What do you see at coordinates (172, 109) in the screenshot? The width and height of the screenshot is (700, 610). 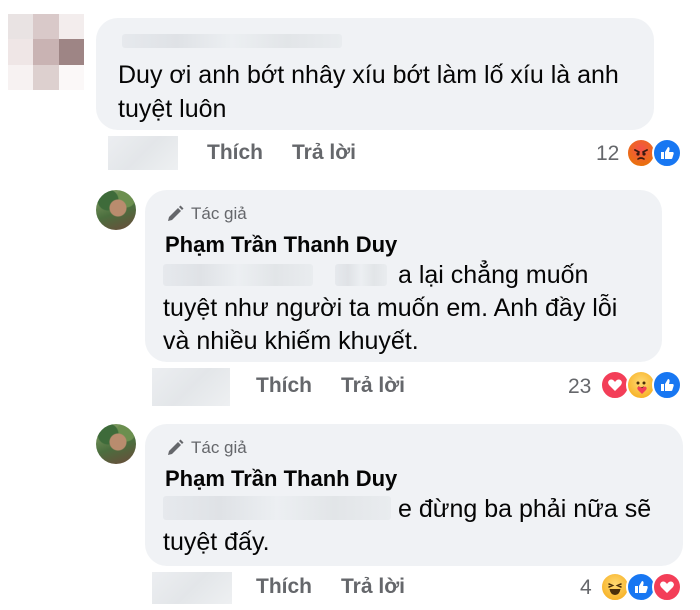 I see `comment-text-line: tuyệt luôn` at bounding box center [172, 109].